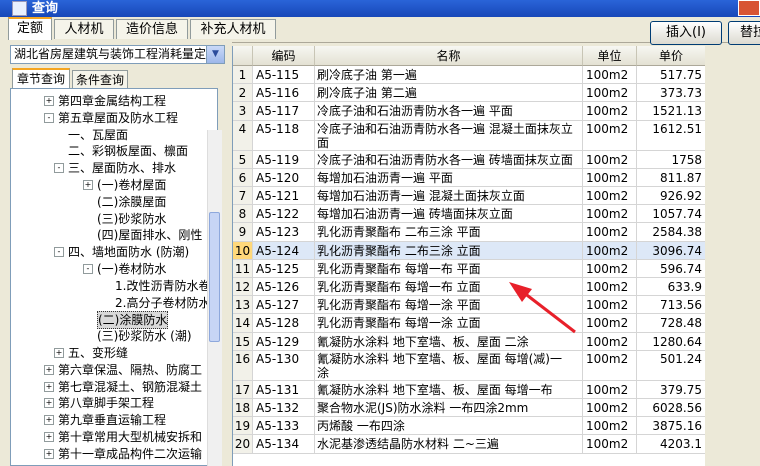  What do you see at coordinates (149, 235) in the screenshot?
I see `tree-node: (四)屋面排水、刚性` at bounding box center [149, 235].